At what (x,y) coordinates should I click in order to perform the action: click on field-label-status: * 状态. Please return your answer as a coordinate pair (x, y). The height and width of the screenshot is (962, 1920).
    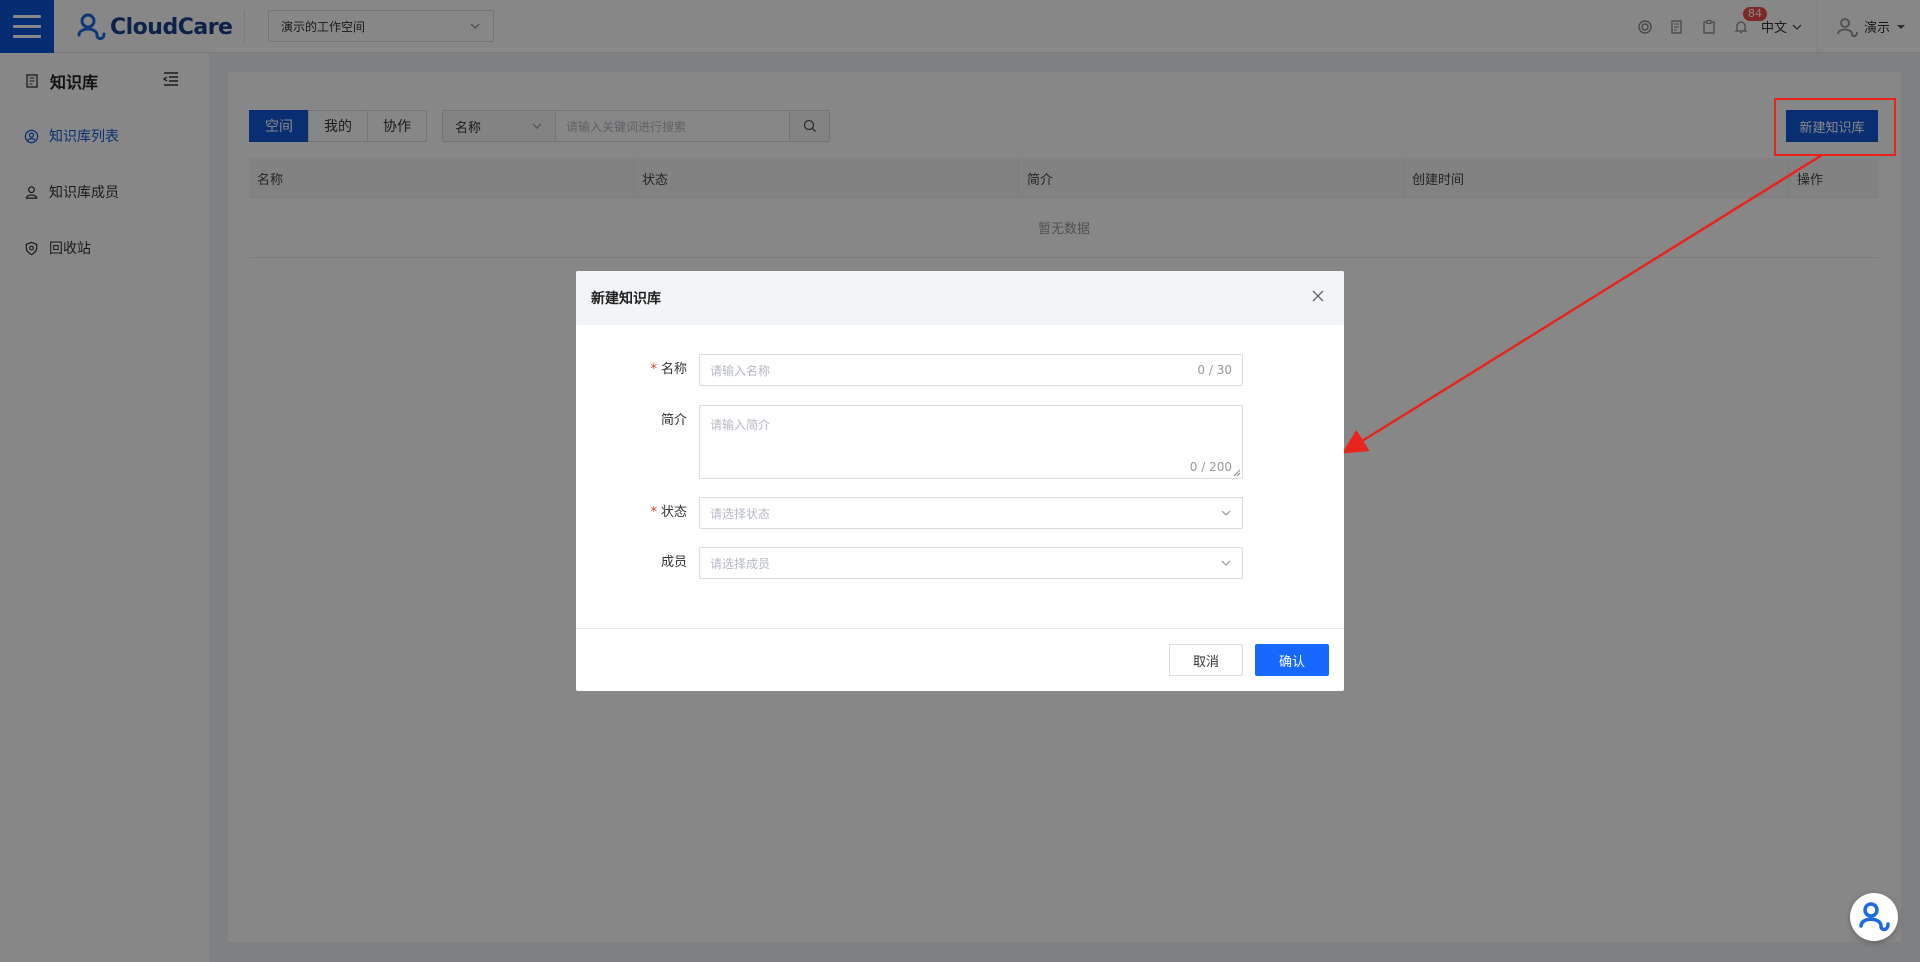
    Looking at the image, I should click on (668, 512).